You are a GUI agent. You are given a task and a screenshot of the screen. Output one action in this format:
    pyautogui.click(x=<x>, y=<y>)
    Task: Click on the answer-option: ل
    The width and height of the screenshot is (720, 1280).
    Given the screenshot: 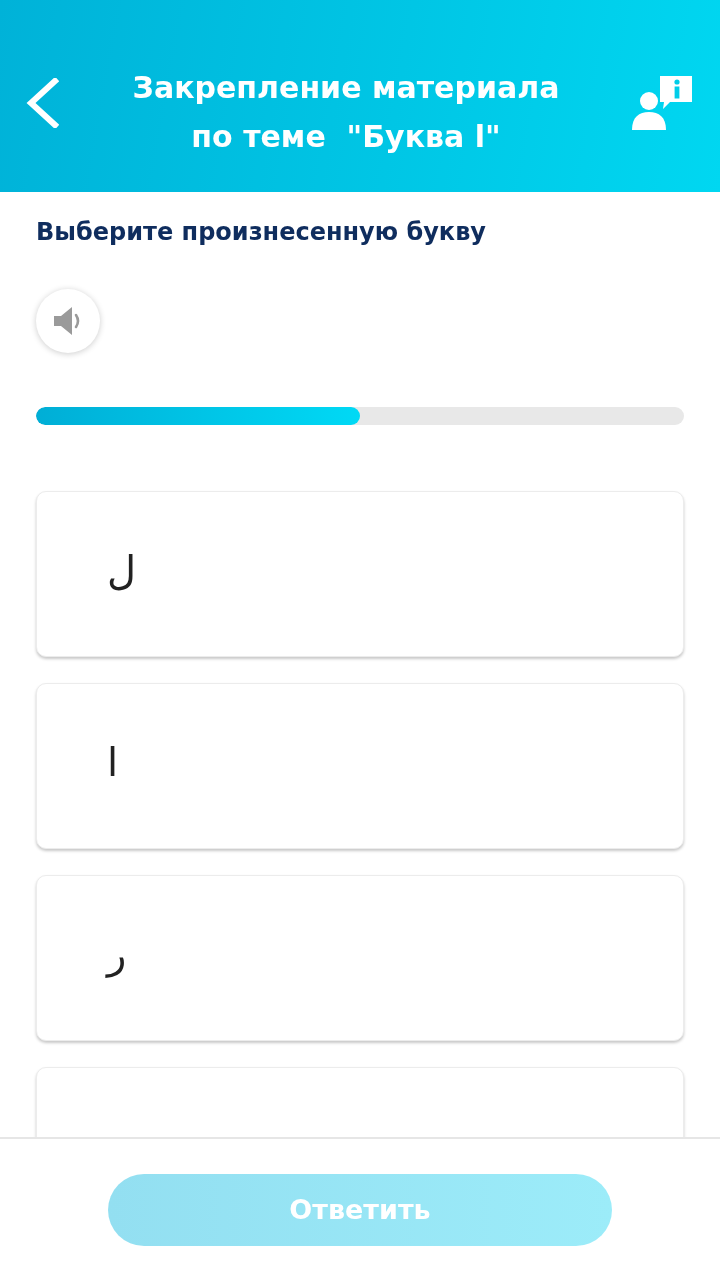 What is the action you would take?
    pyautogui.click(x=360, y=574)
    